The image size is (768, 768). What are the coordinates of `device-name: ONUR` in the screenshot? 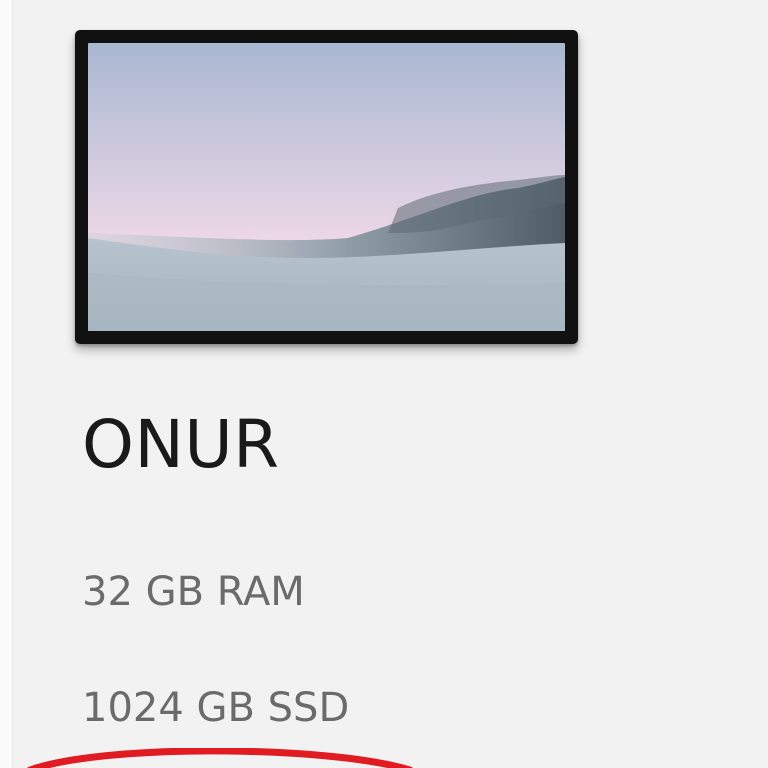 It's located at (181, 444).